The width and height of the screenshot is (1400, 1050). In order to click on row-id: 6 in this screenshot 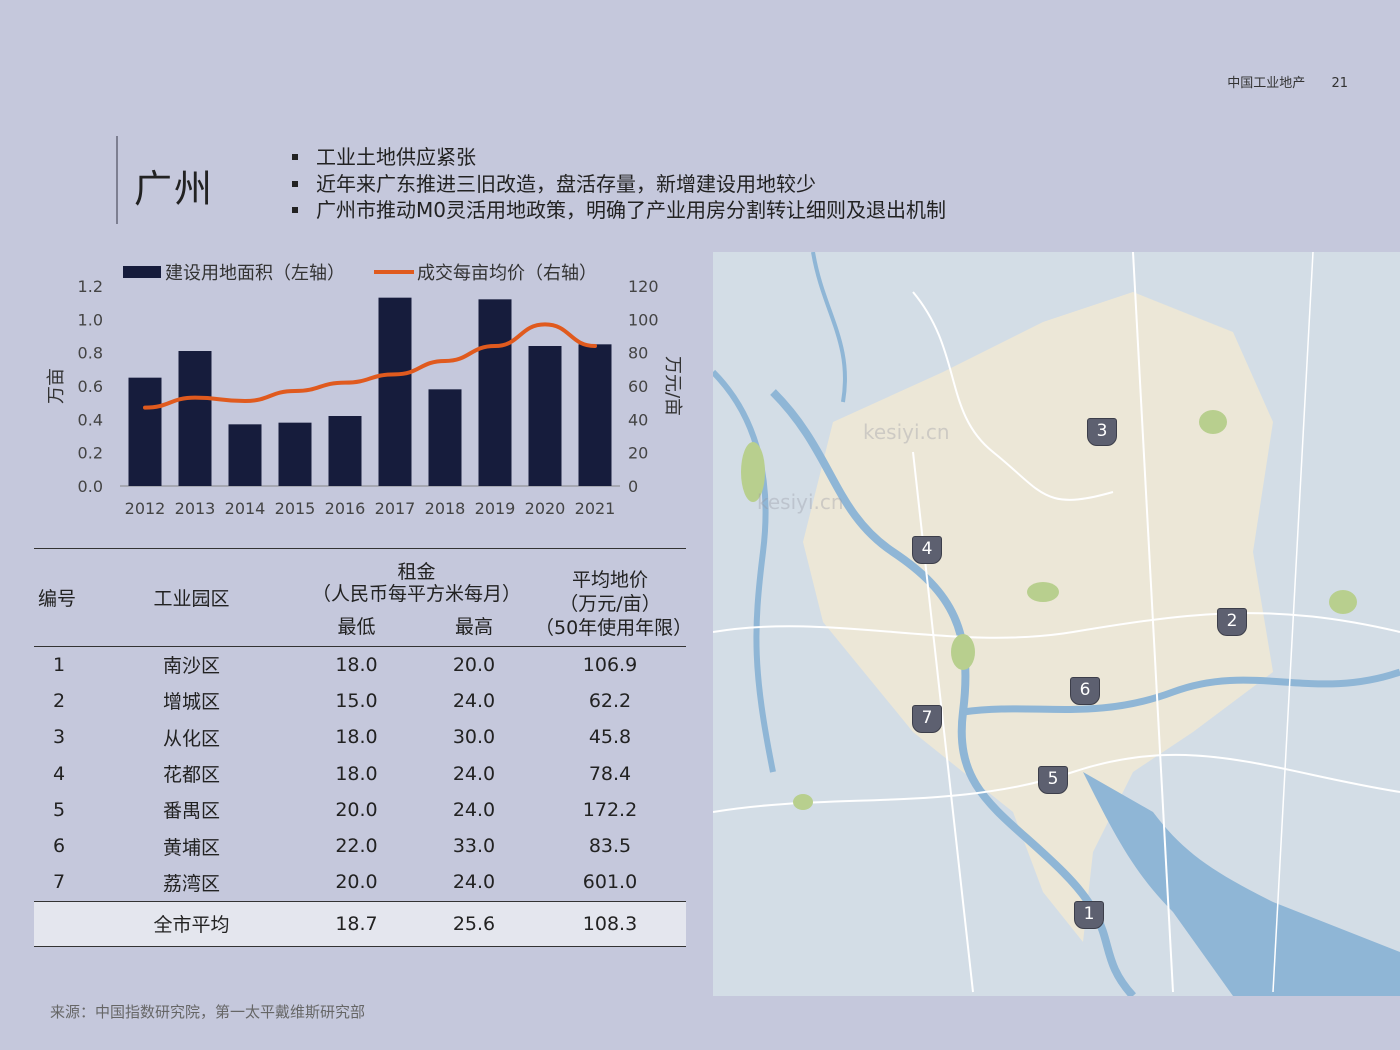, I will do `click(59, 846)`.